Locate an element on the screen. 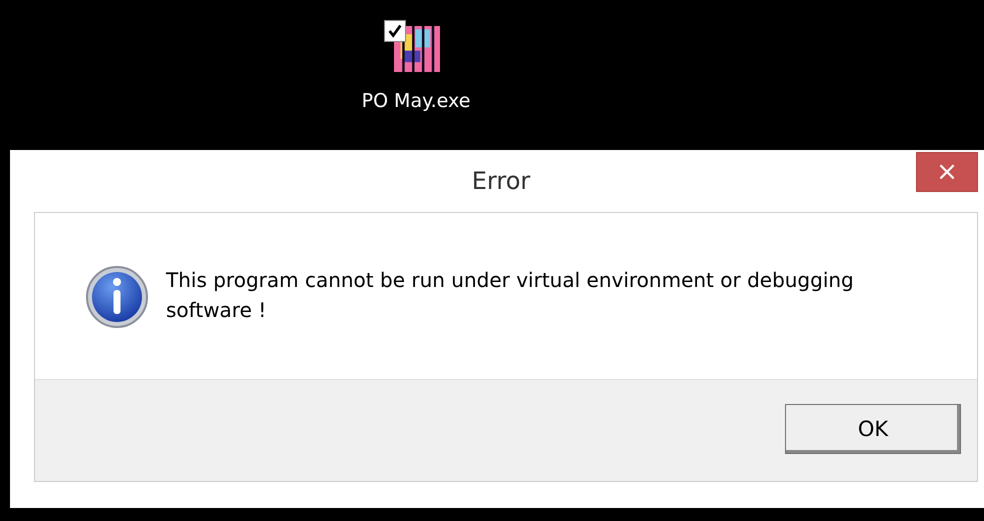 This screenshot has height=521, width=984. info-icon is located at coordinates (117, 297).